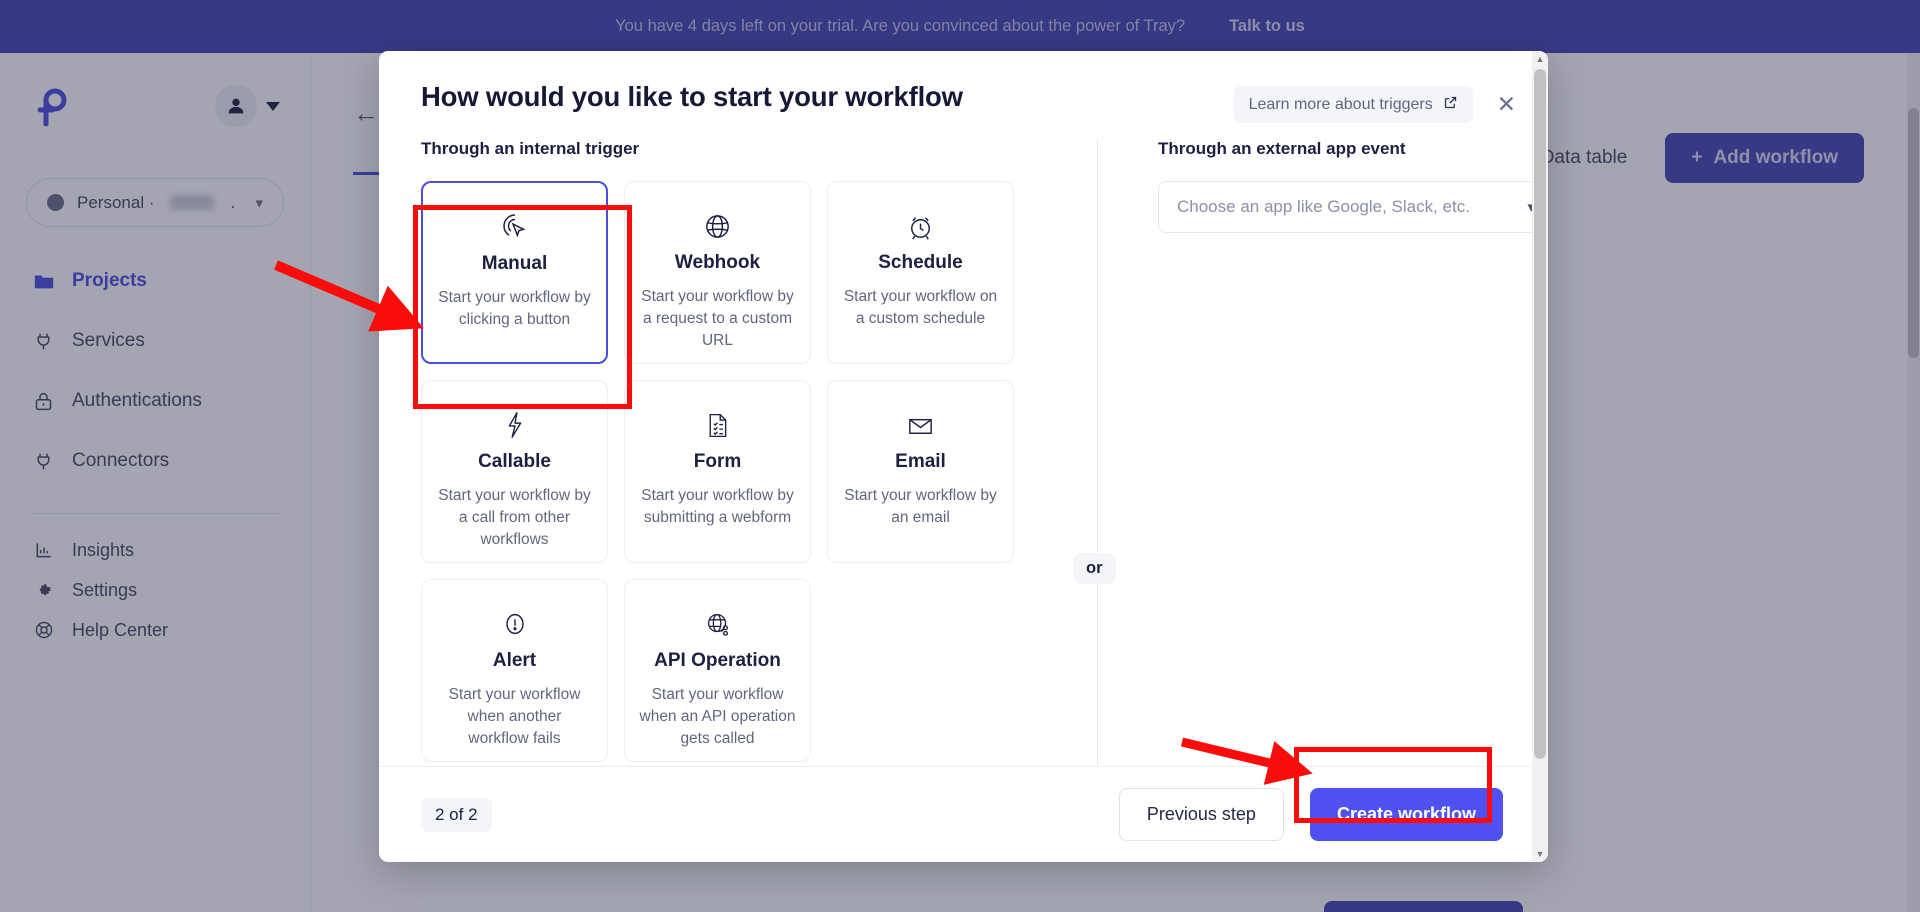 The width and height of the screenshot is (1920, 912). What do you see at coordinates (349, 296) in the screenshot?
I see `annotation-arrow-to-manual` at bounding box center [349, 296].